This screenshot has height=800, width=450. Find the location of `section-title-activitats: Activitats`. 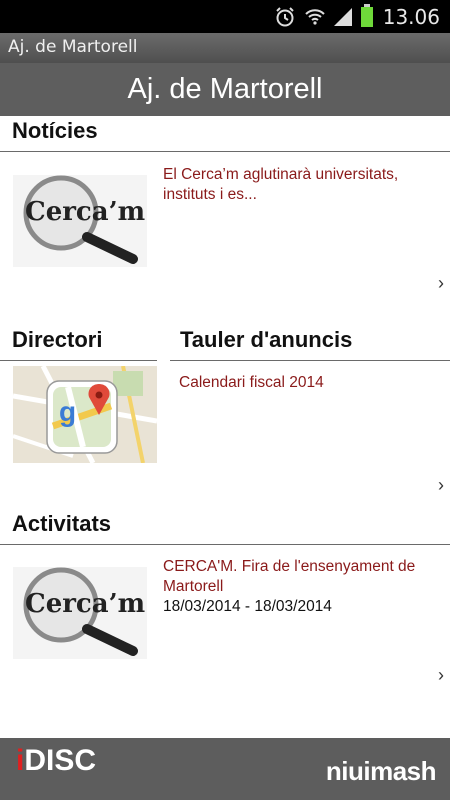

section-title-activitats: Activitats is located at coordinates (62, 523).